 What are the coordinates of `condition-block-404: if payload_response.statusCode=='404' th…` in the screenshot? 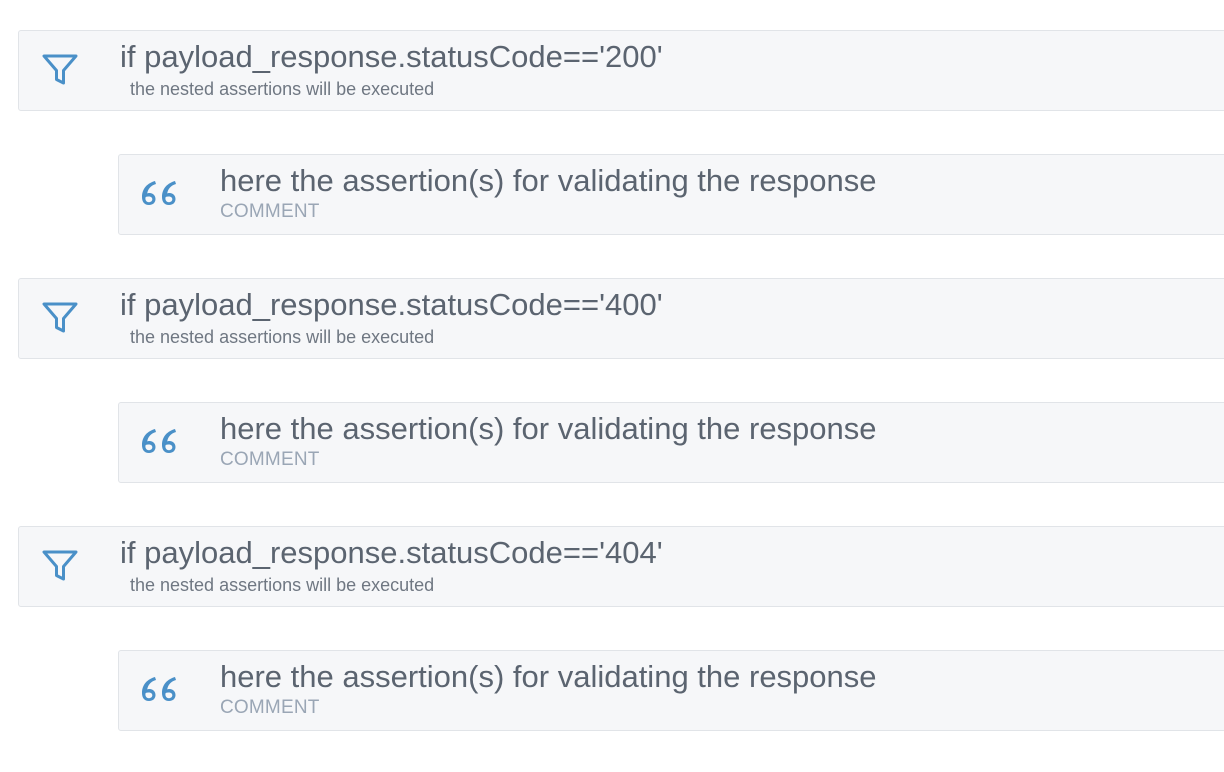 It's located at (621, 566).